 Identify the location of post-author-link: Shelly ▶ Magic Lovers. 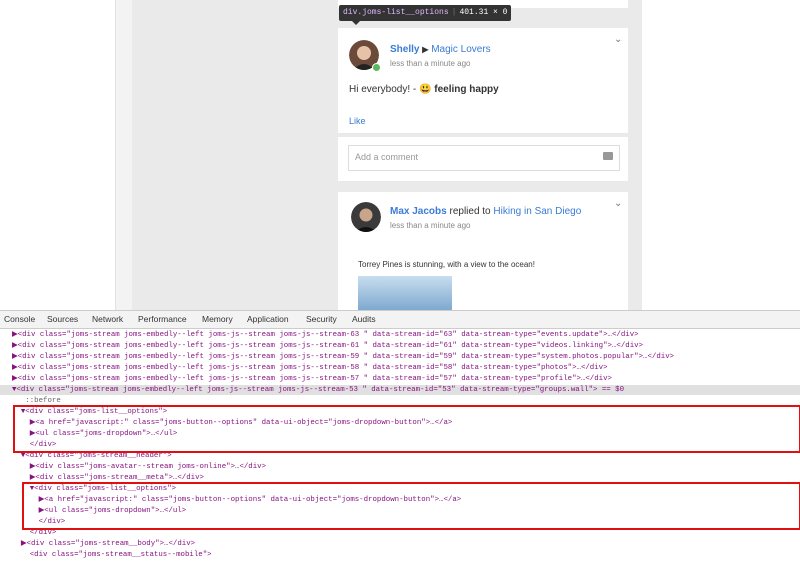
(440, 49).